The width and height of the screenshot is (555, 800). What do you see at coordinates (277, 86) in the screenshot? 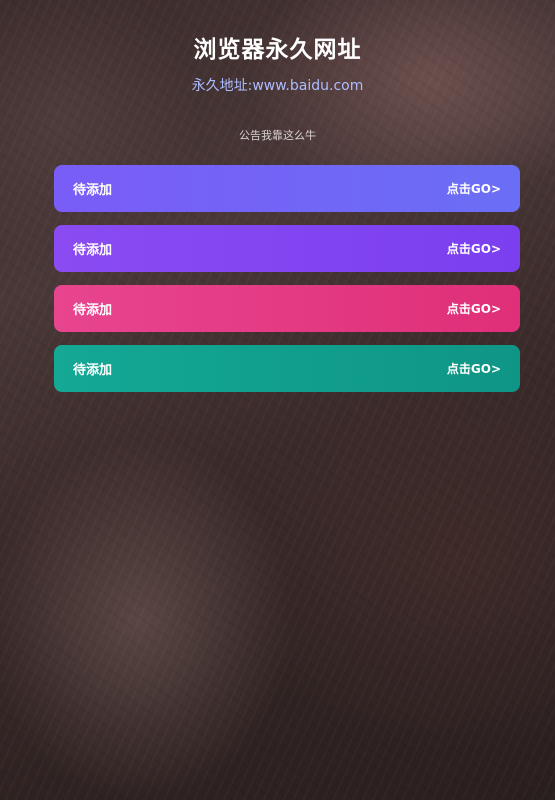
I see `permanent-address: 永久地址:www.baidu.com` at bounding box center [277, 86].